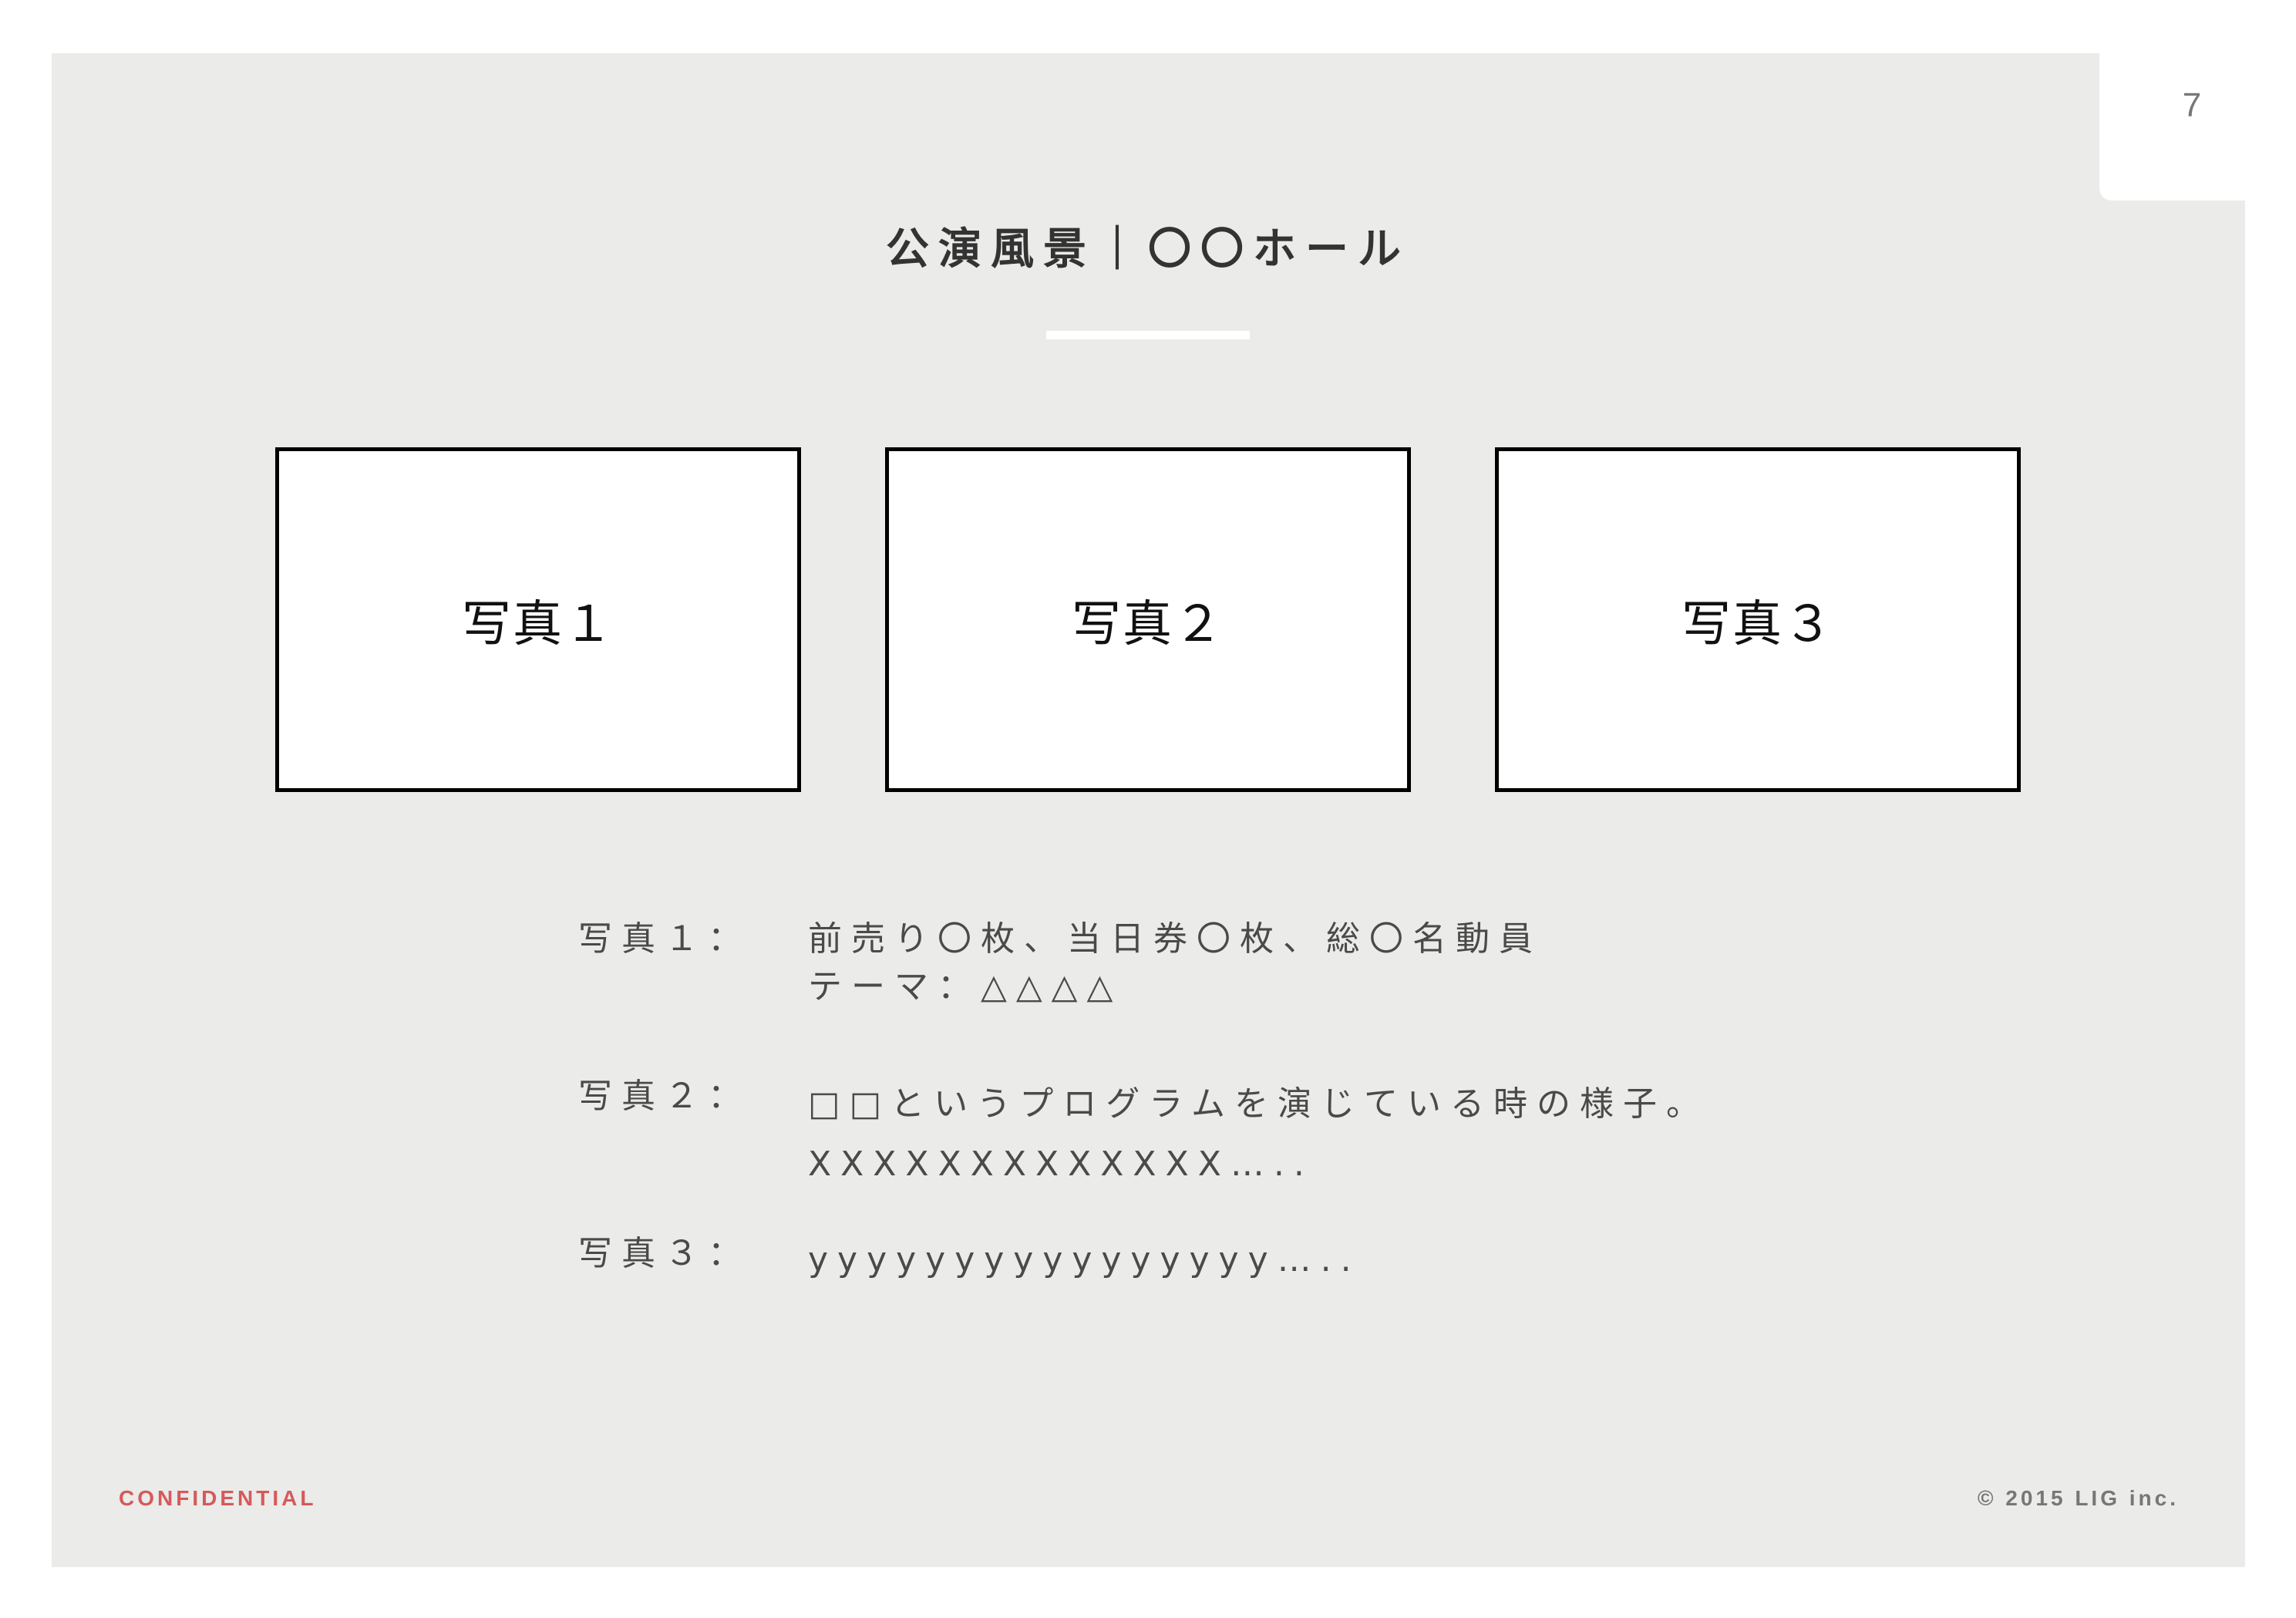 The image size is (2296, 1618). What do you see at coordinates (1061, 1164) in the screenshot?
I see `description-line: XXXXXXXXXXXXX…..` at bounding box center [1061, 1164].